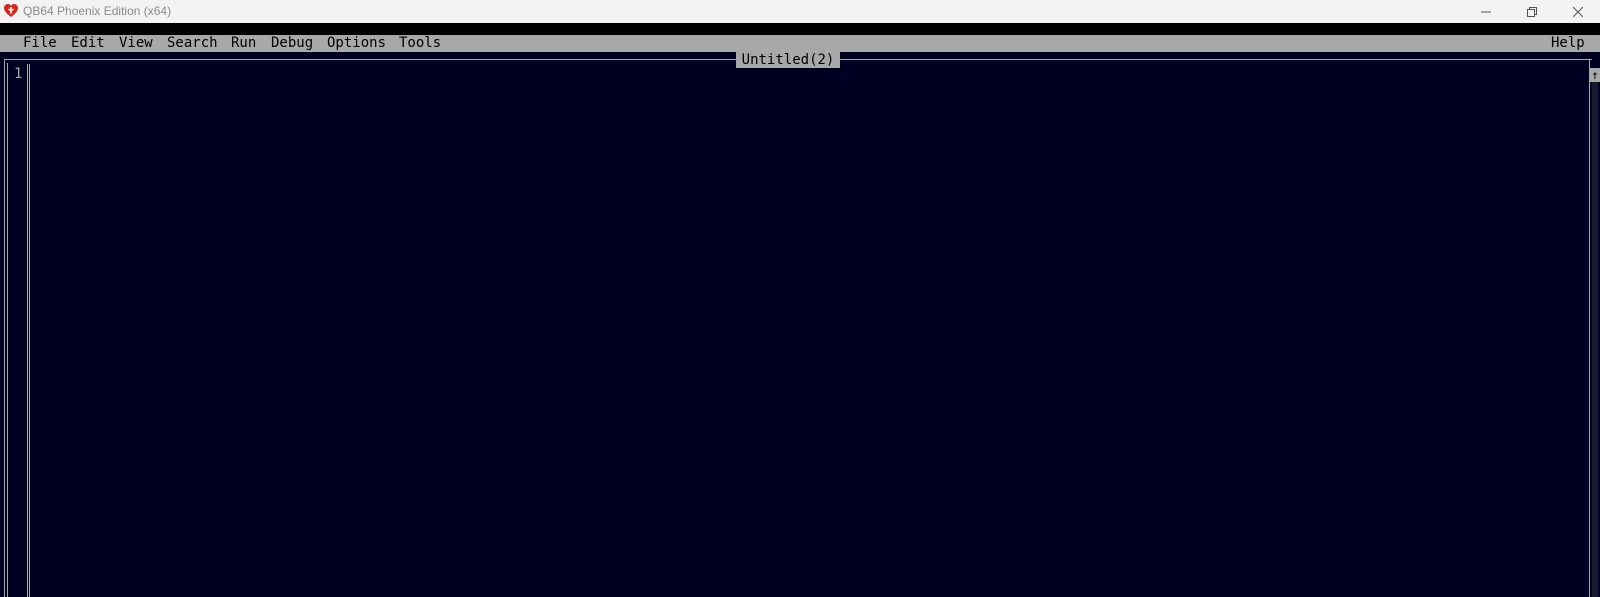 The image size is (1600, 597). Describe the element at coordinates (40, 43) in the screenshot. I see `menu-file: File` at that location.